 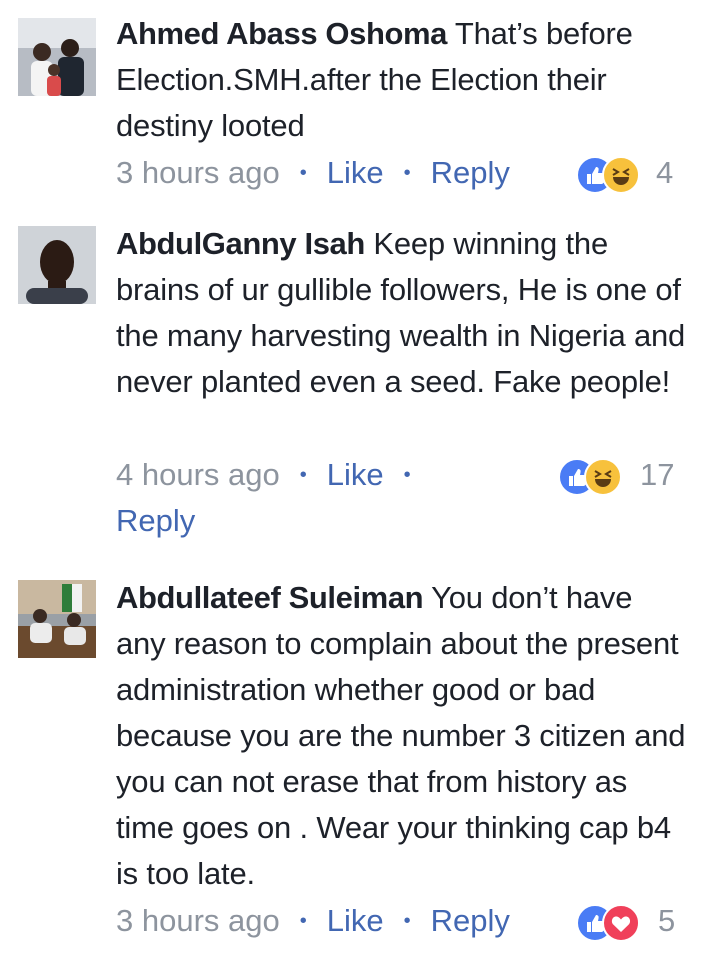 I want to click on comment-author: Abdullateef Suleiman, so click(x=270, y=597).